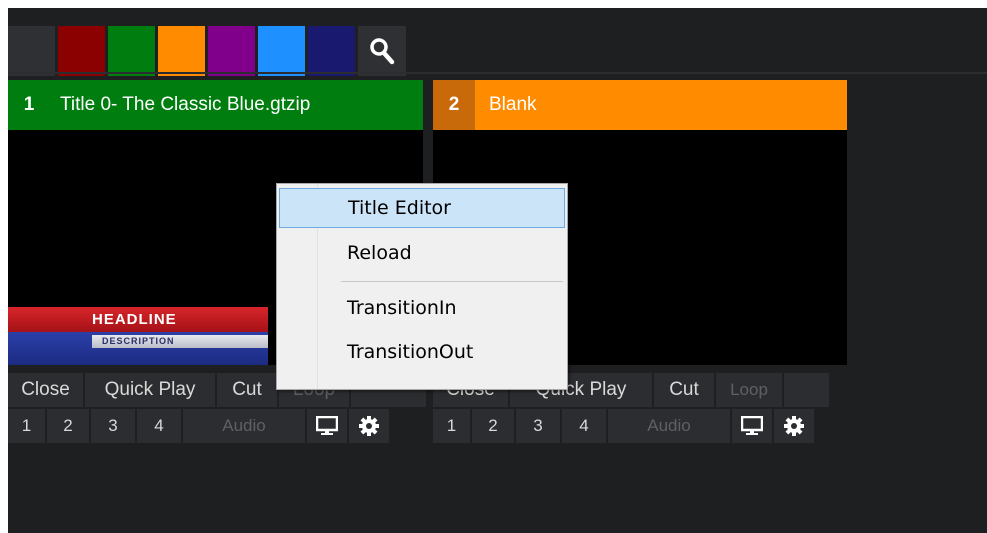  What do you see at coordinates (185, 104) in the screenshot?
I see `input-title-1: Title 0- The Classic Blue.gtzip` at bounding box center [185, 104].